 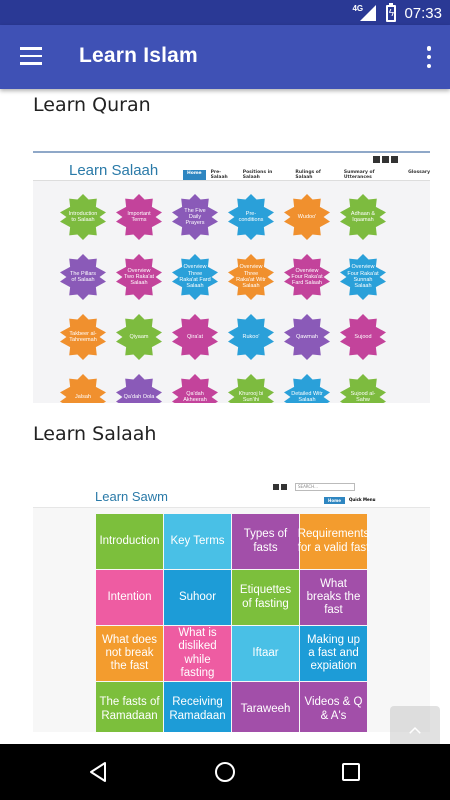 I want to click on star-label: The Five Daily Prayers, so click(x=195, y=217).